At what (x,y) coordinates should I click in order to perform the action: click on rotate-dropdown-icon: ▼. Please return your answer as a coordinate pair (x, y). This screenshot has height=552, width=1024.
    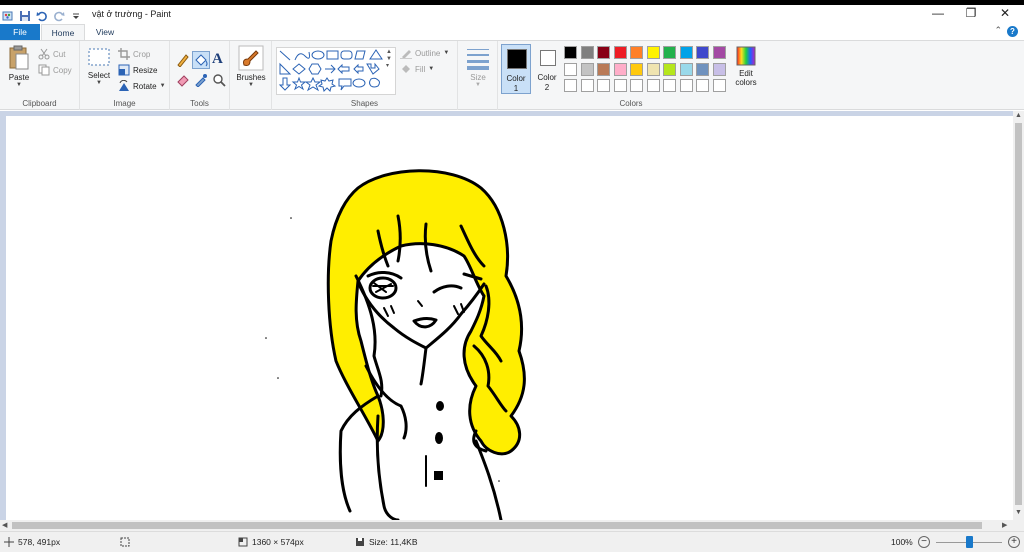
    Looking at the image, I should click on (163, 86).